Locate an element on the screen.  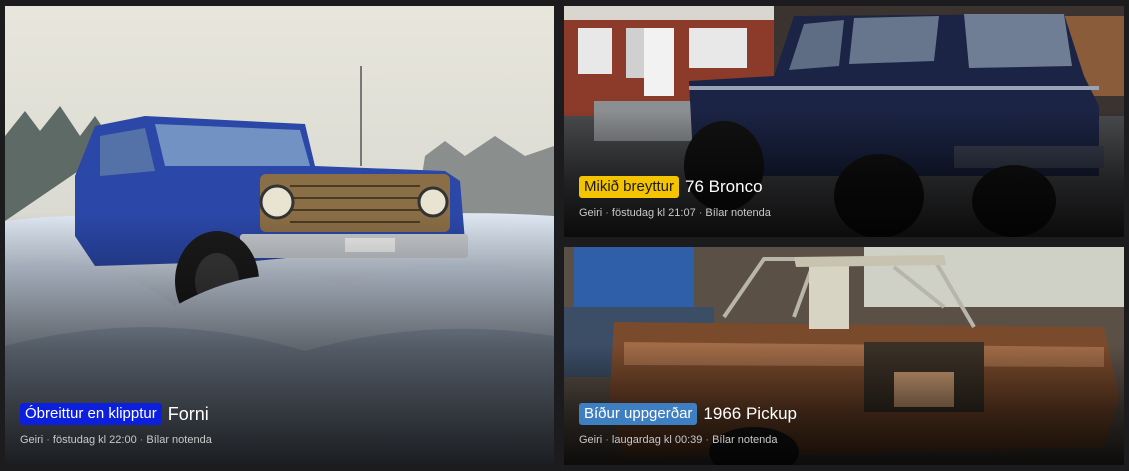
card-title-row: Óbreittur en klipptur Forni is located at coordinates (279, 414).